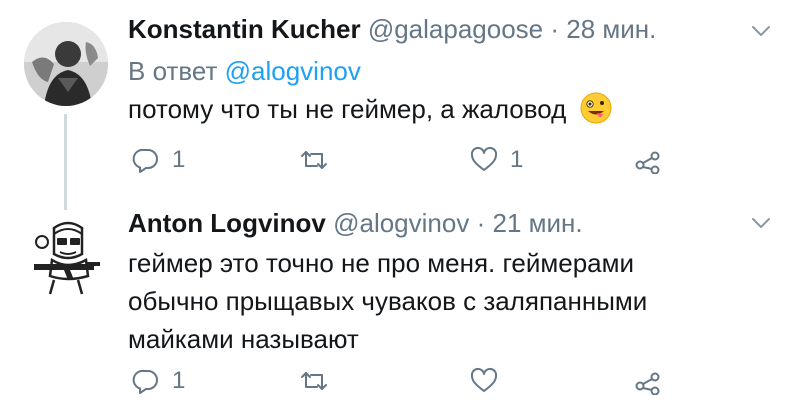 The height and width of the screenshot is (400, 800). What do you see at coordinates (347, 109) in the screenshot?
I see `tweet-text-content: потому что ты не геймер, а жаловод` at bounding box center [347, 109].